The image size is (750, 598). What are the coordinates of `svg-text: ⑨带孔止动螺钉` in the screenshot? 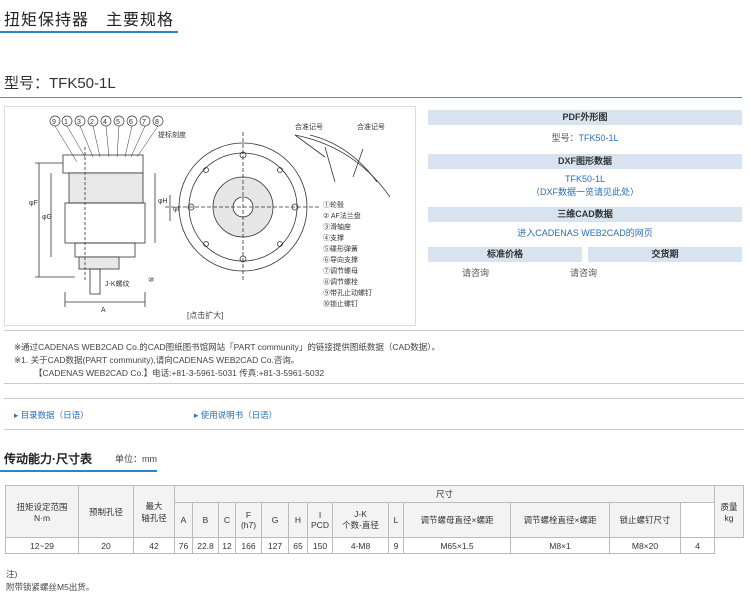 It's located at (347, 292).